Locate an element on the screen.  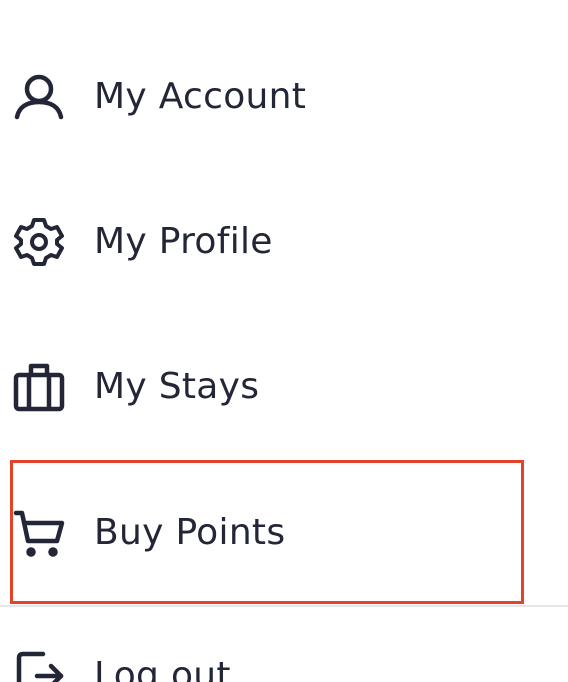
menu-item-label: Log out is located at coordinates (162, 668).